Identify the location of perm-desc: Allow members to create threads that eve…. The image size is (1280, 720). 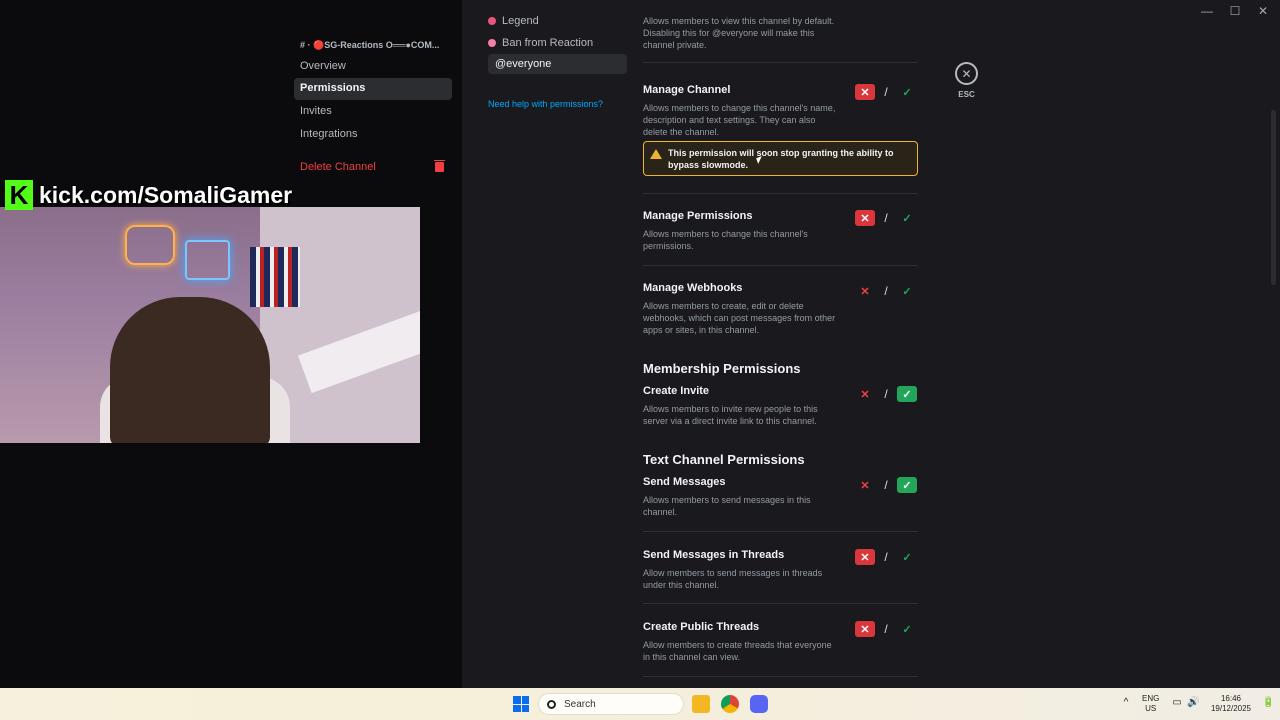
(737, 651).